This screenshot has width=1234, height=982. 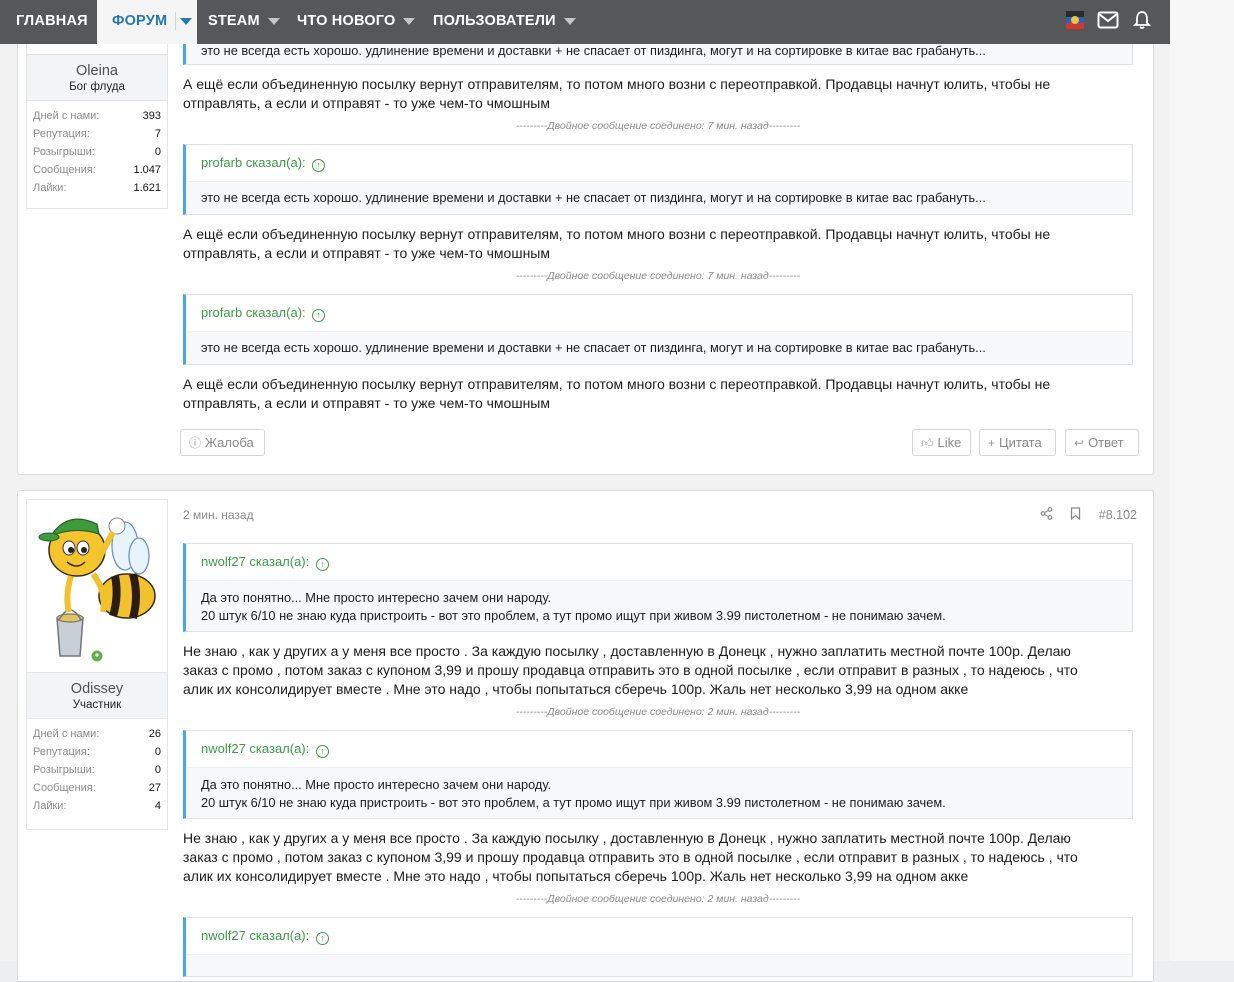 What do you see at coordinates (64, 770) in the screenshot?
I see `stat-label: Розыгрыши:` at bounding box center [64, 770].